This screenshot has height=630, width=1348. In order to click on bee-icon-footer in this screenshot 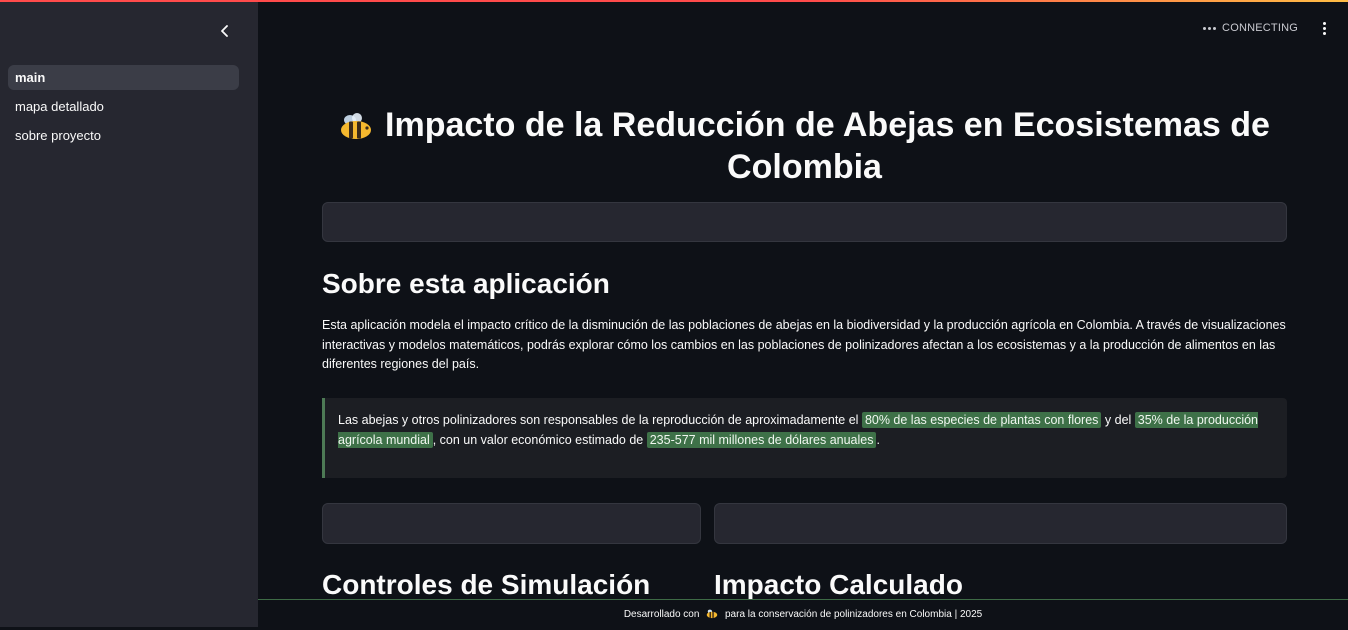, I will do `click(712, 614)`.